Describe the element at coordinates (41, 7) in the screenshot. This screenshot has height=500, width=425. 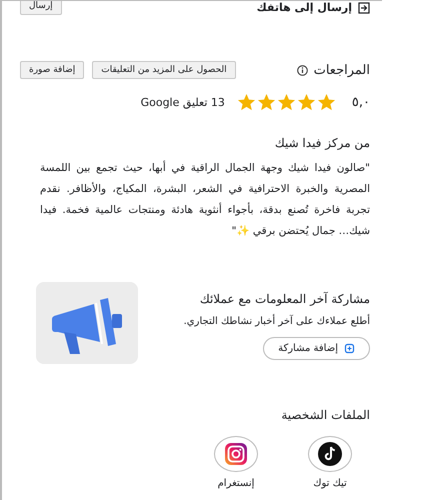
I see `send-button: إرسال` at that location.